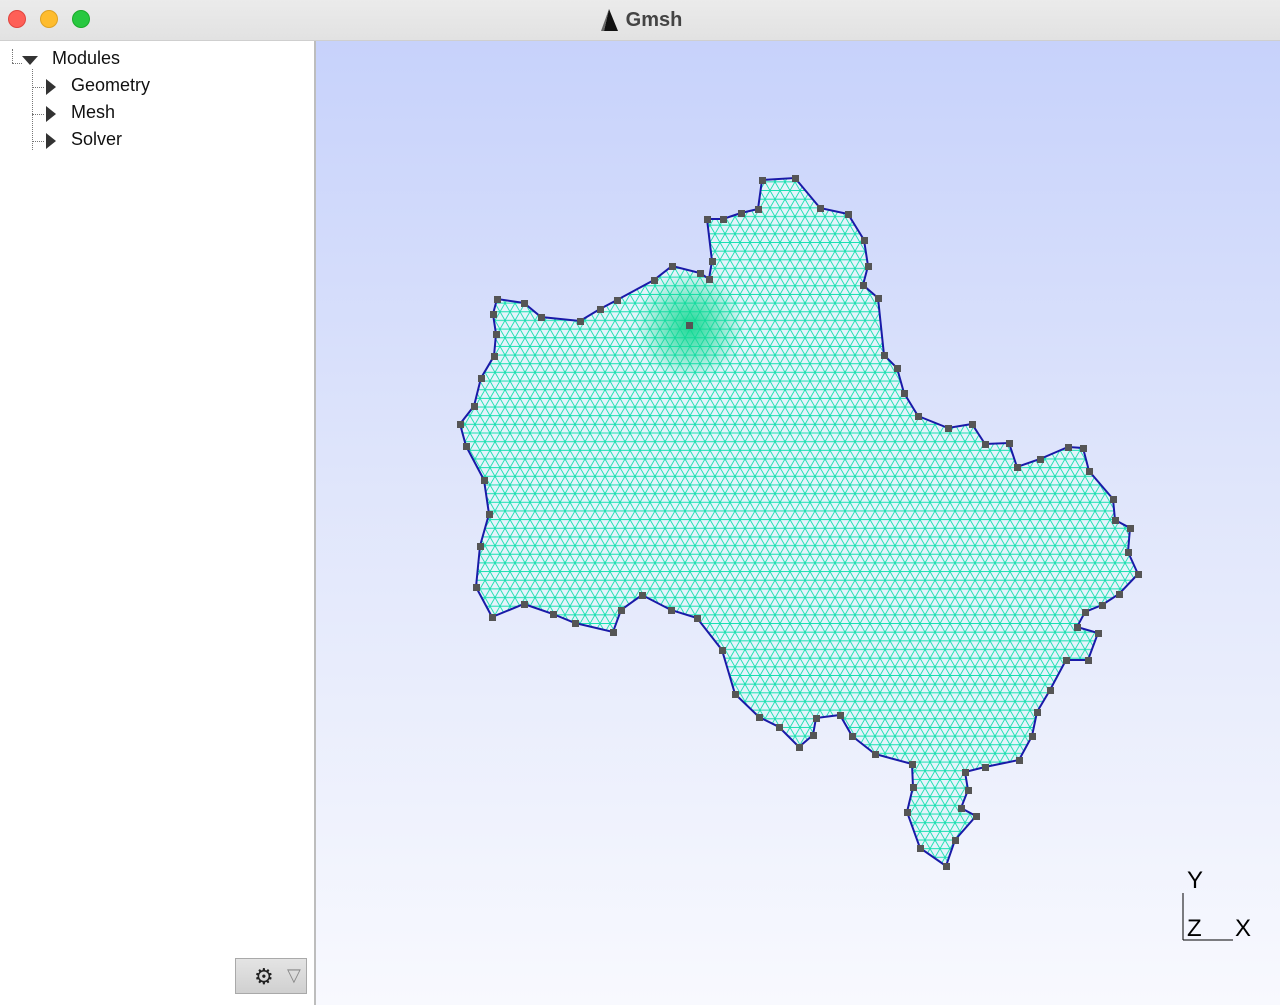 This screenshot has height=1005, width=1280. Describe the element at coordinates (264, 976) in the screenshot. I see `gear-icon: ⚙` at that location.